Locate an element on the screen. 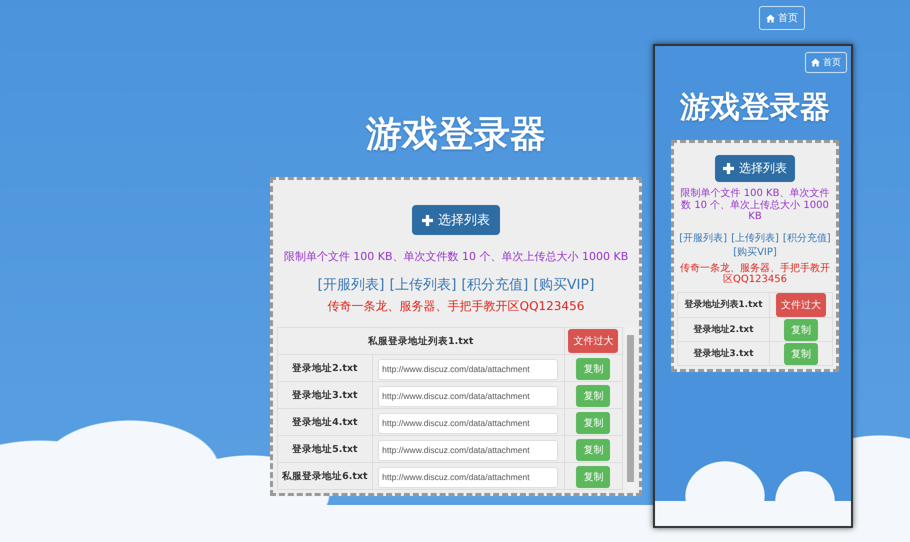 The width and height of the screenshot is (910, 542). file-name-cell: 登录地址4.txt is located at coordinates (325, 422).